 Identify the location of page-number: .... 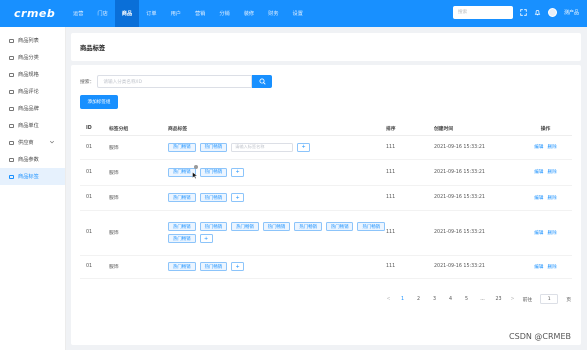
(483, 299).